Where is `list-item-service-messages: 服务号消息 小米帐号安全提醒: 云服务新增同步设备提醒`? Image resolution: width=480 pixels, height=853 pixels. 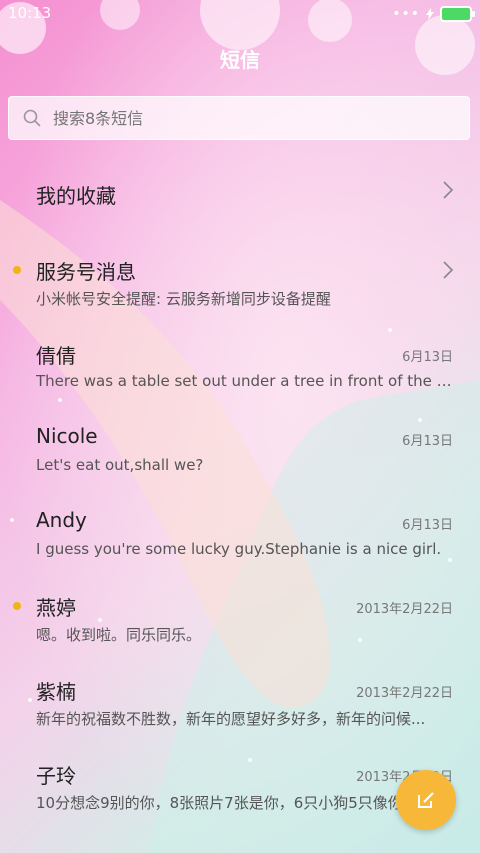 list-item-service-messages: 服务号消息 小米帐号安全提醒: 云服务新增同步设备提醒 is located at coordinates (240, 272).